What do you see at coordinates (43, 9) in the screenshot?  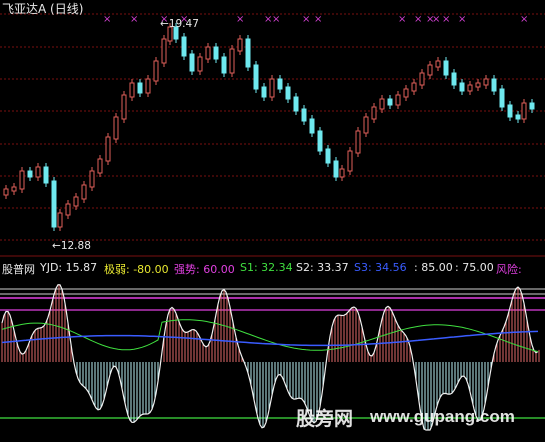 I see `chart-title: 飞亚达A (日线)` at bounding box center [43, 9].